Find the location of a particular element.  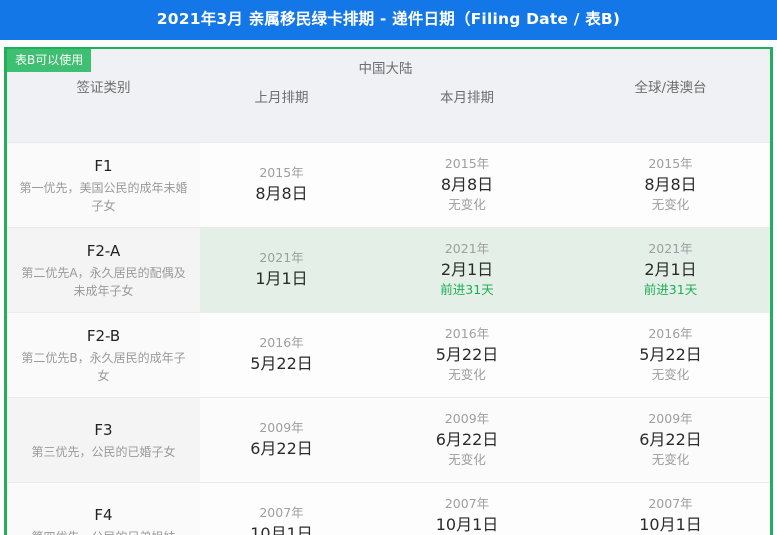

cell-current-month: 2007年10月1日无变化 is located at coordinates (467, 508).